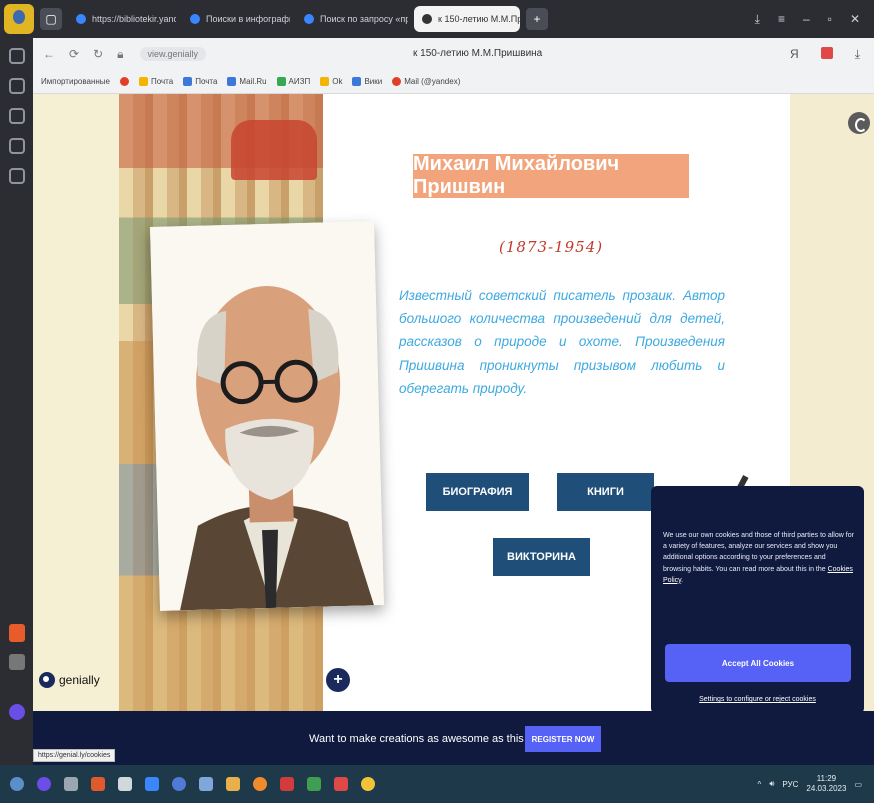  What do you see at coordinates (19, 19) in the screenshot?
I see `yandex-logo-icon` at bounding box center [19, 19].